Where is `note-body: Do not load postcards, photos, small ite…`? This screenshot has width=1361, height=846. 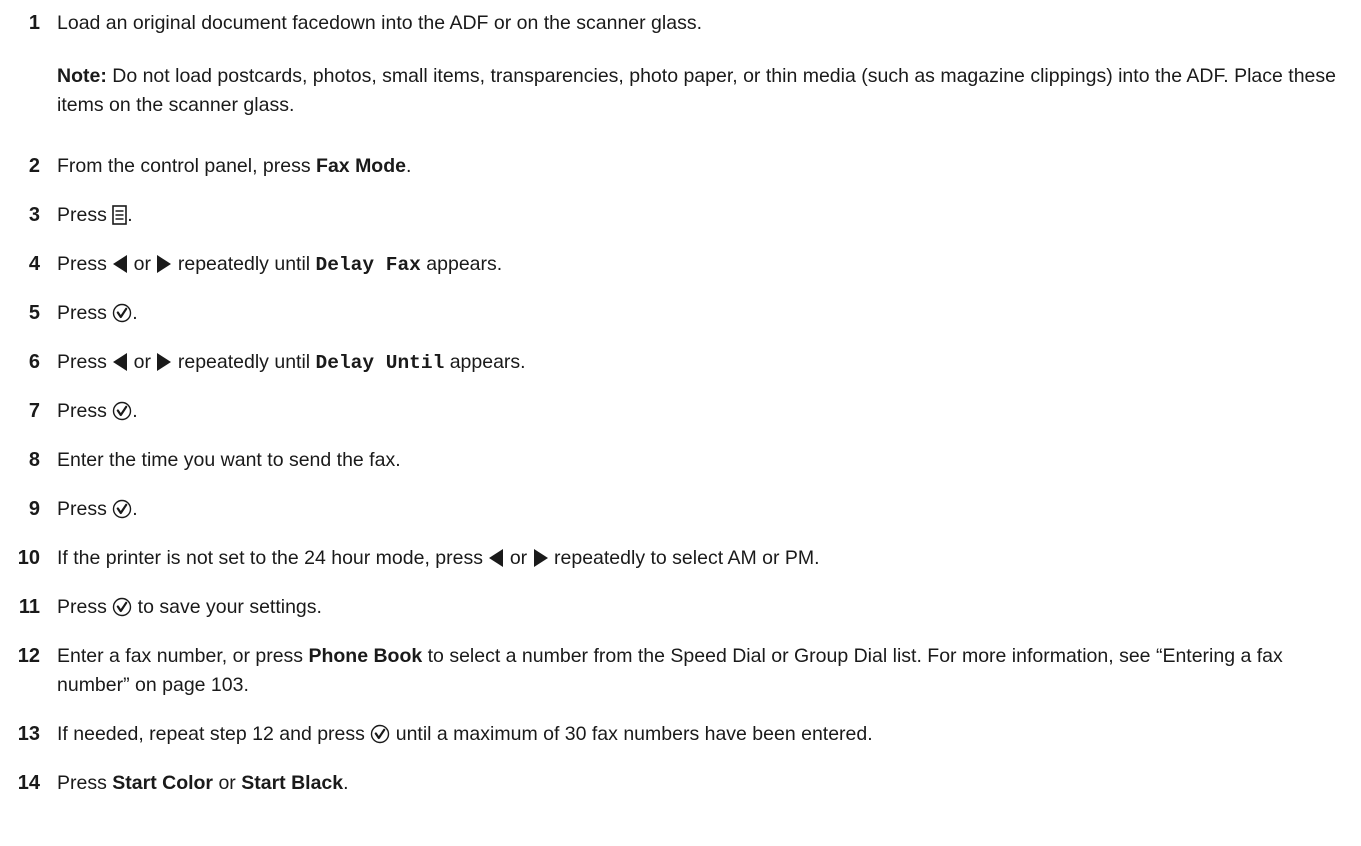 note-body: Do not load postcards, photos, small ite… is located at coordinates (696, 90).